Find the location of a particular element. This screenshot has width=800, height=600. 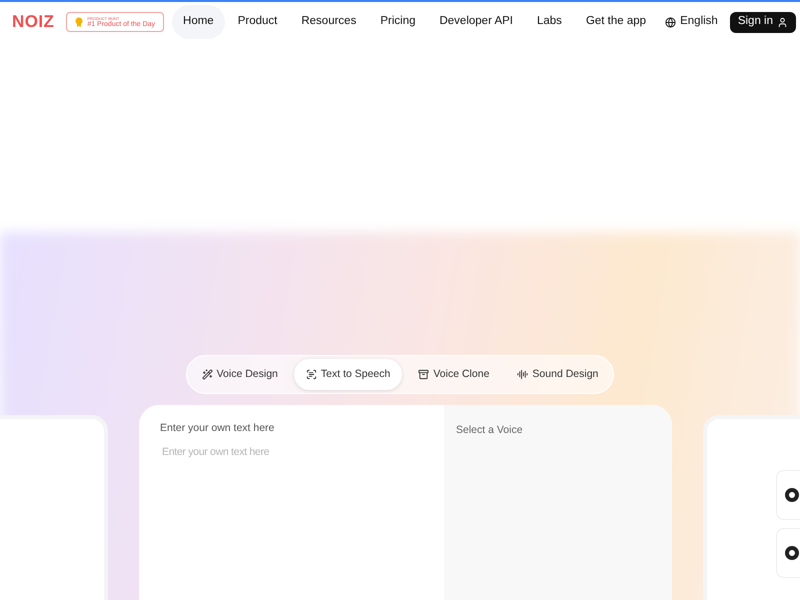

globe-icon is located at coordinates (670, 22).